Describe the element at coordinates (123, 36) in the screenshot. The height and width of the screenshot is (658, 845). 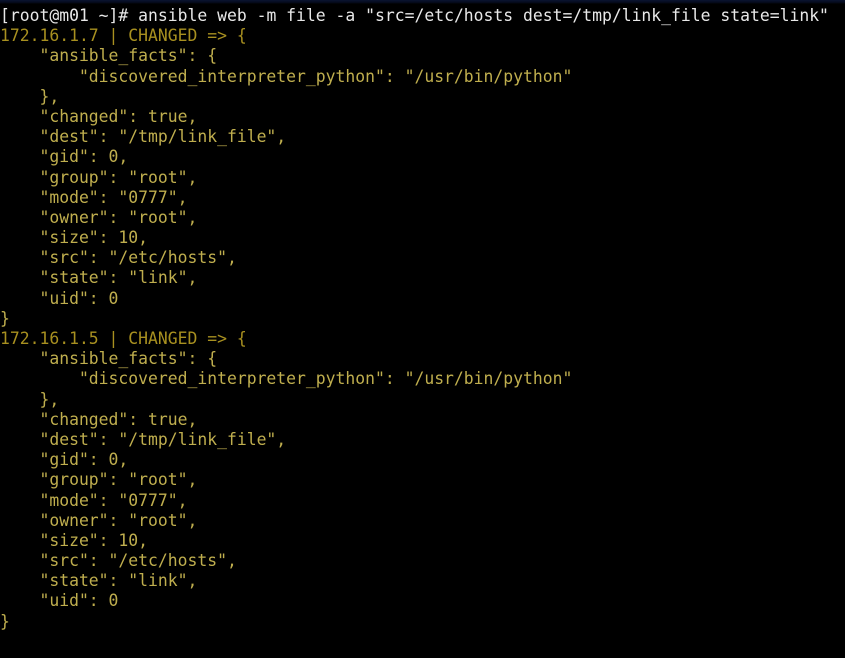
I see `host-result-header: 172.16.1.7 | CHANGED => {` at that location.